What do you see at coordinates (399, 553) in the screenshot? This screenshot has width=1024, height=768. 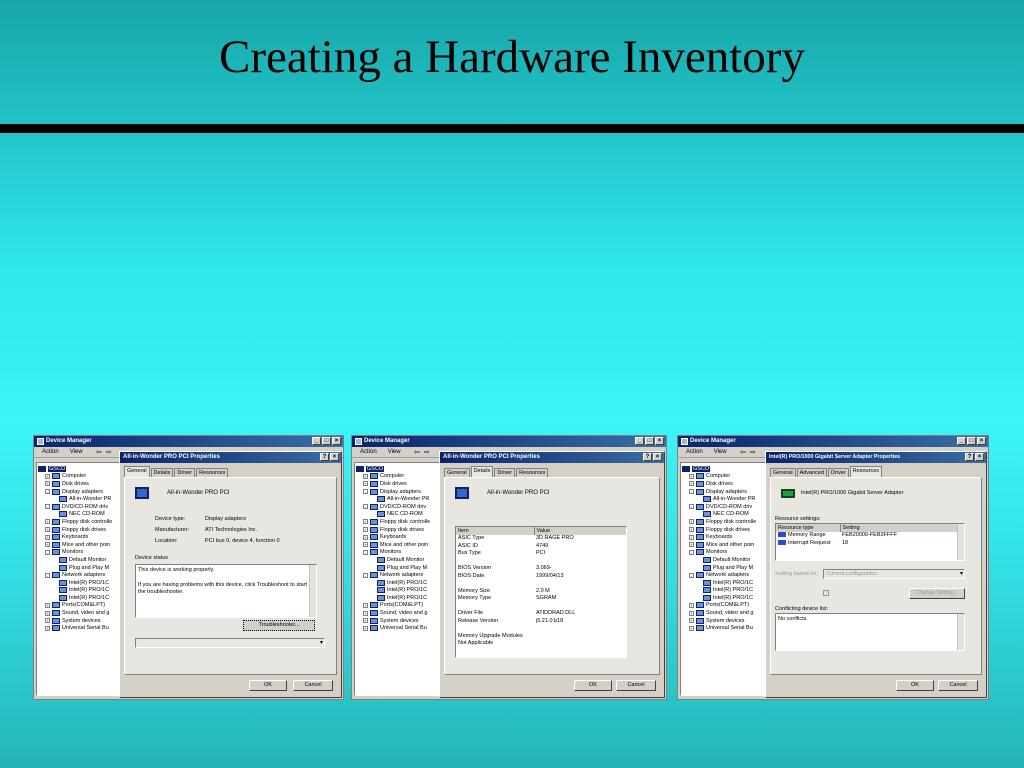 I see `tree-item: - Monitors` at bounding box center [399, 553].